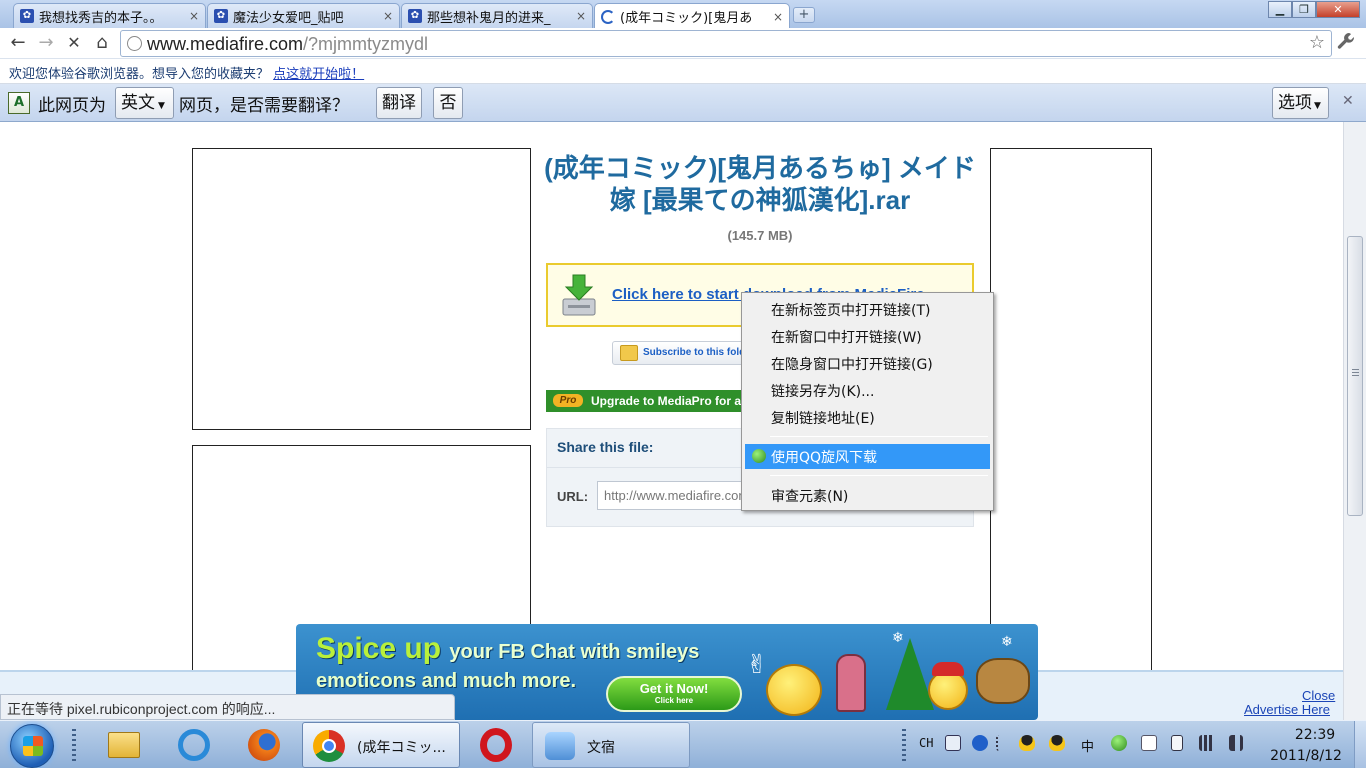  I want to click on menu-inspect-element: 审查元素(N), so click(867, 495).